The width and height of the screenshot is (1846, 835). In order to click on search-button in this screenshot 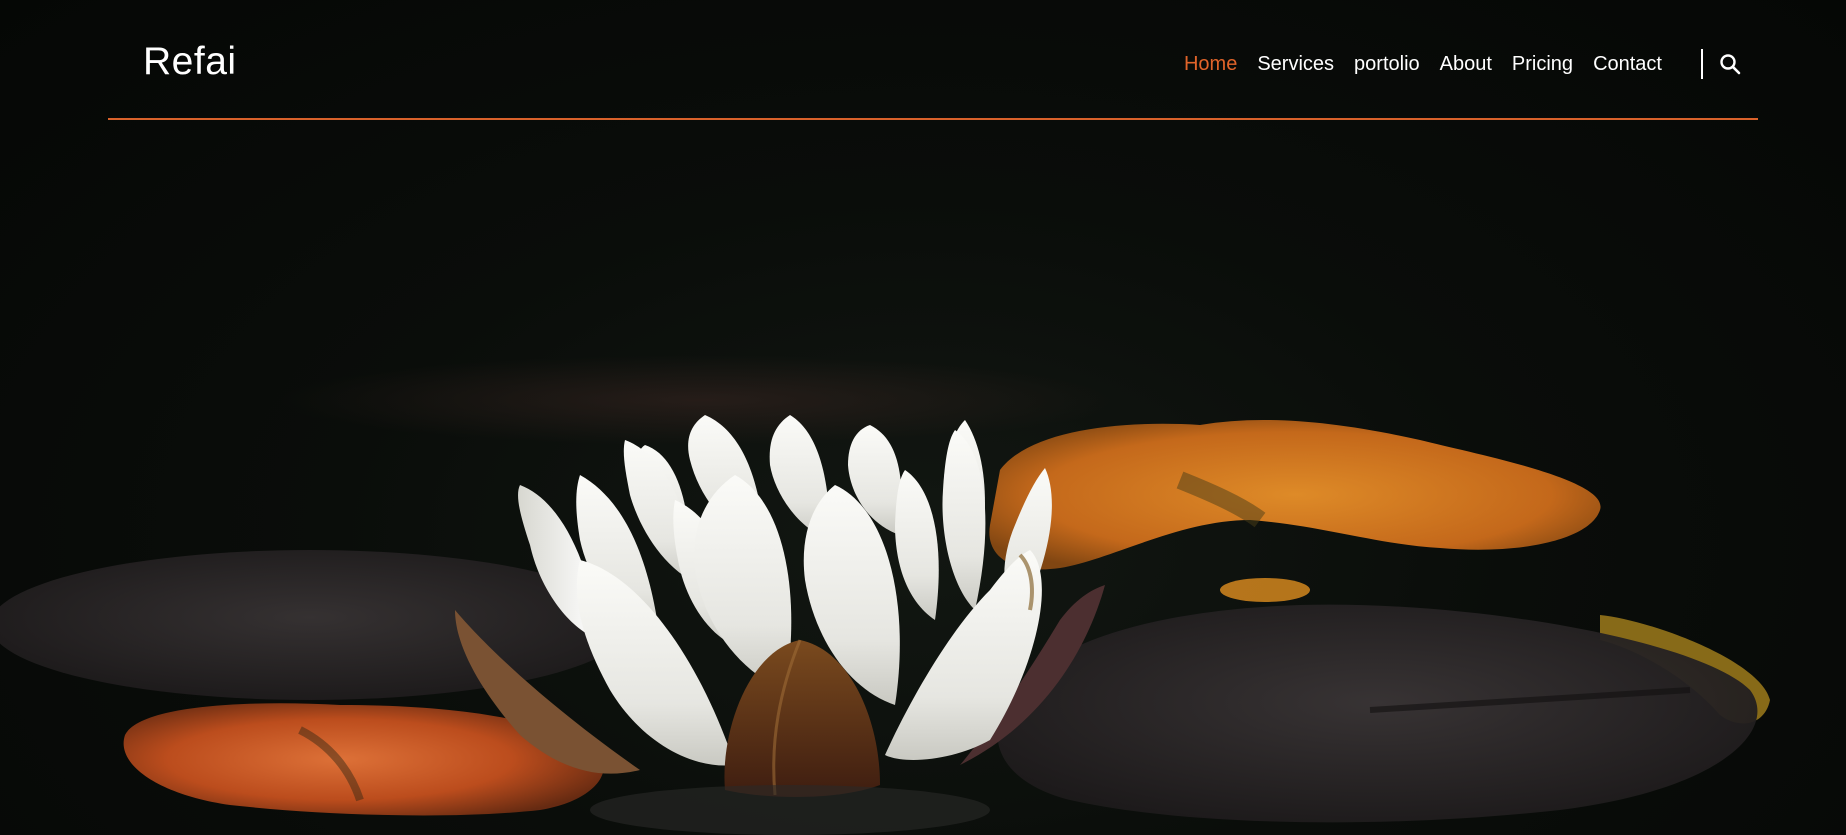, I will do `click(1730, 64)`.